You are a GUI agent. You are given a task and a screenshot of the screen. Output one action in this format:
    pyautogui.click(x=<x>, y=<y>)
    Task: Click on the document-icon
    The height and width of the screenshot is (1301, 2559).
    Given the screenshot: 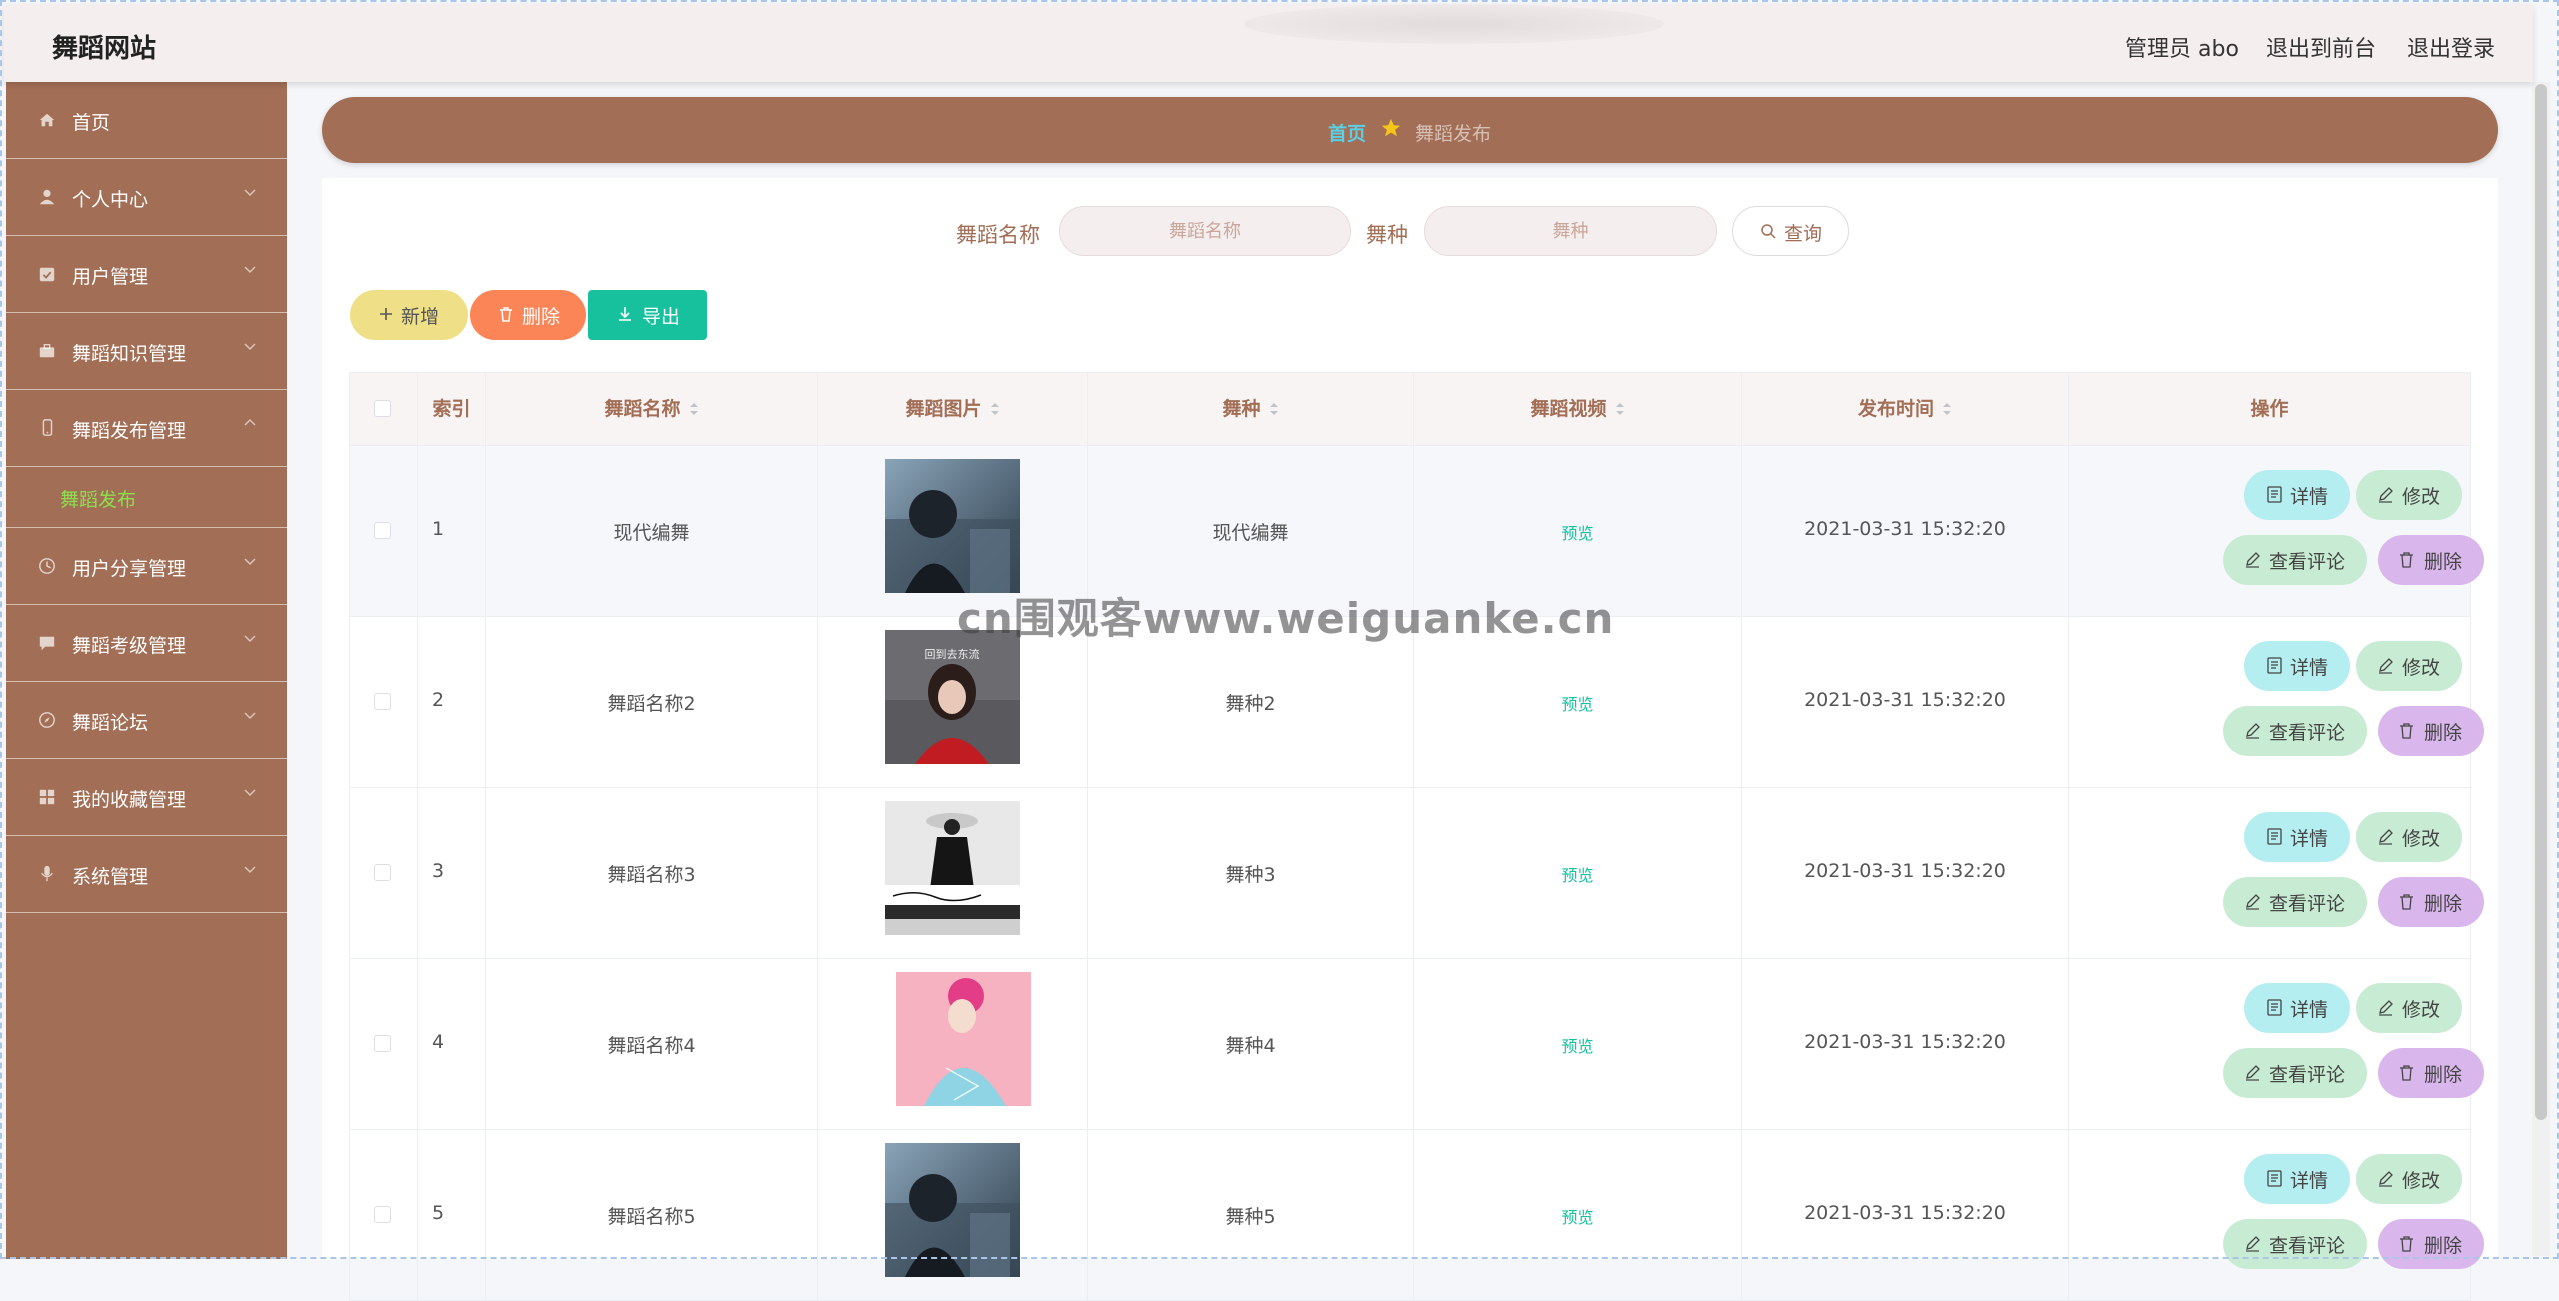 What is the action you would take?
    pyautogui.click(x=2274, y=494)
    